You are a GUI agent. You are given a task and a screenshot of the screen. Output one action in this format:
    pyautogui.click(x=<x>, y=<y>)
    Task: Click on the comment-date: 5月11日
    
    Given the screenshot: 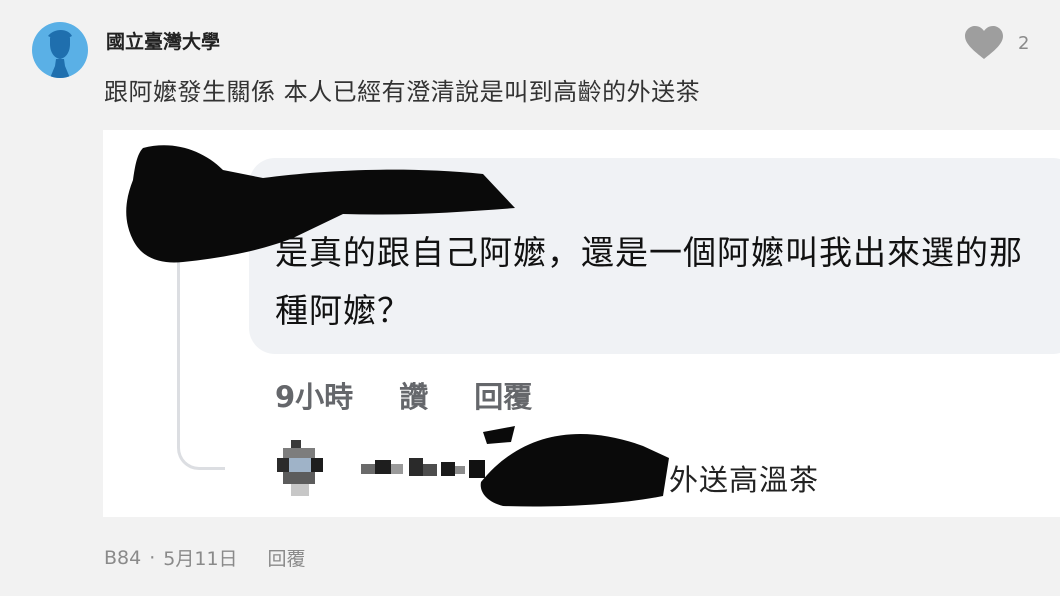 What is the action you would take?
    pyautogui.click(x=200, y=559)
    